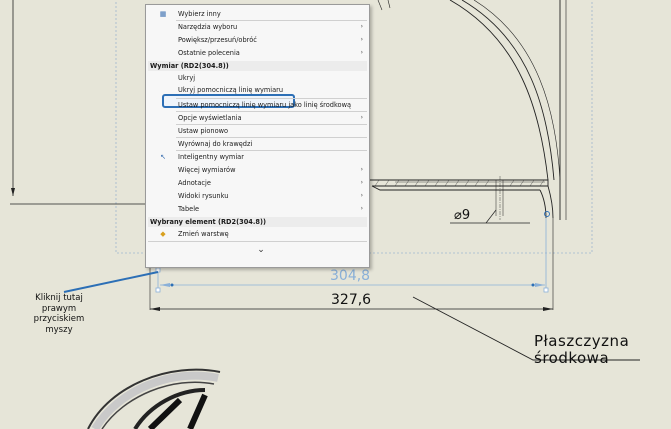 Image resolution: width=671 pixels, height=429 pixels. I want to click on menu-item-smart-dimension: ↖ Inteligentny wymiar, so click(257, 157).